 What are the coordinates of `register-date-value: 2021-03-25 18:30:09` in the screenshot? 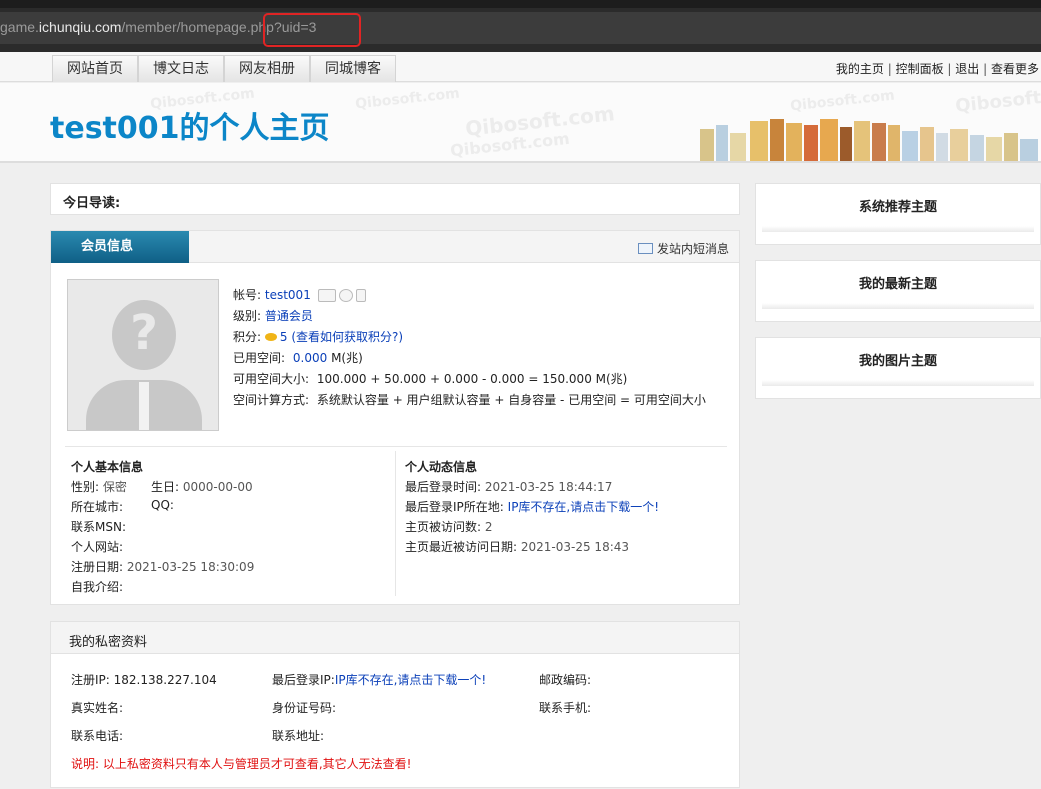 It's located at (190, 567).